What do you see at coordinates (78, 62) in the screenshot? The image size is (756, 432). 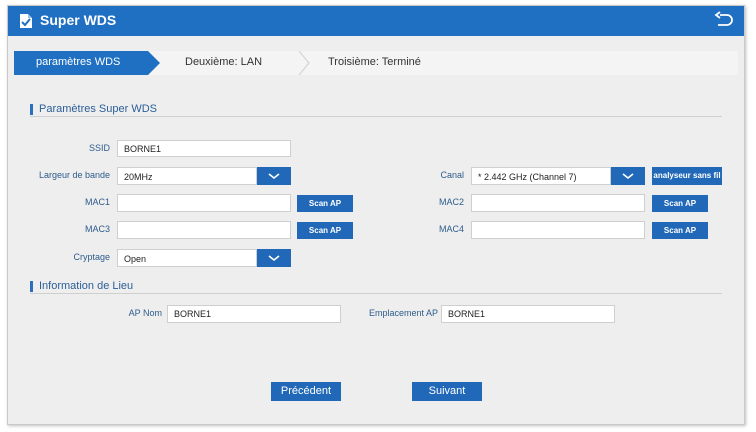 I see `step-wds-settings: paramètres WDS` at bounding box center [78, 62].